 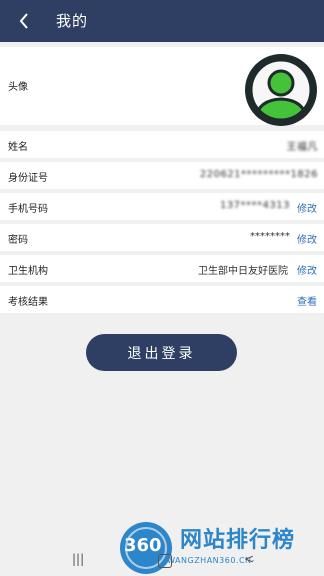 What do you see at coordinates (162, 175) in the screenshot?
I see `id-row: 身份证号 220621*********1826` at bounding box center [162, 175].